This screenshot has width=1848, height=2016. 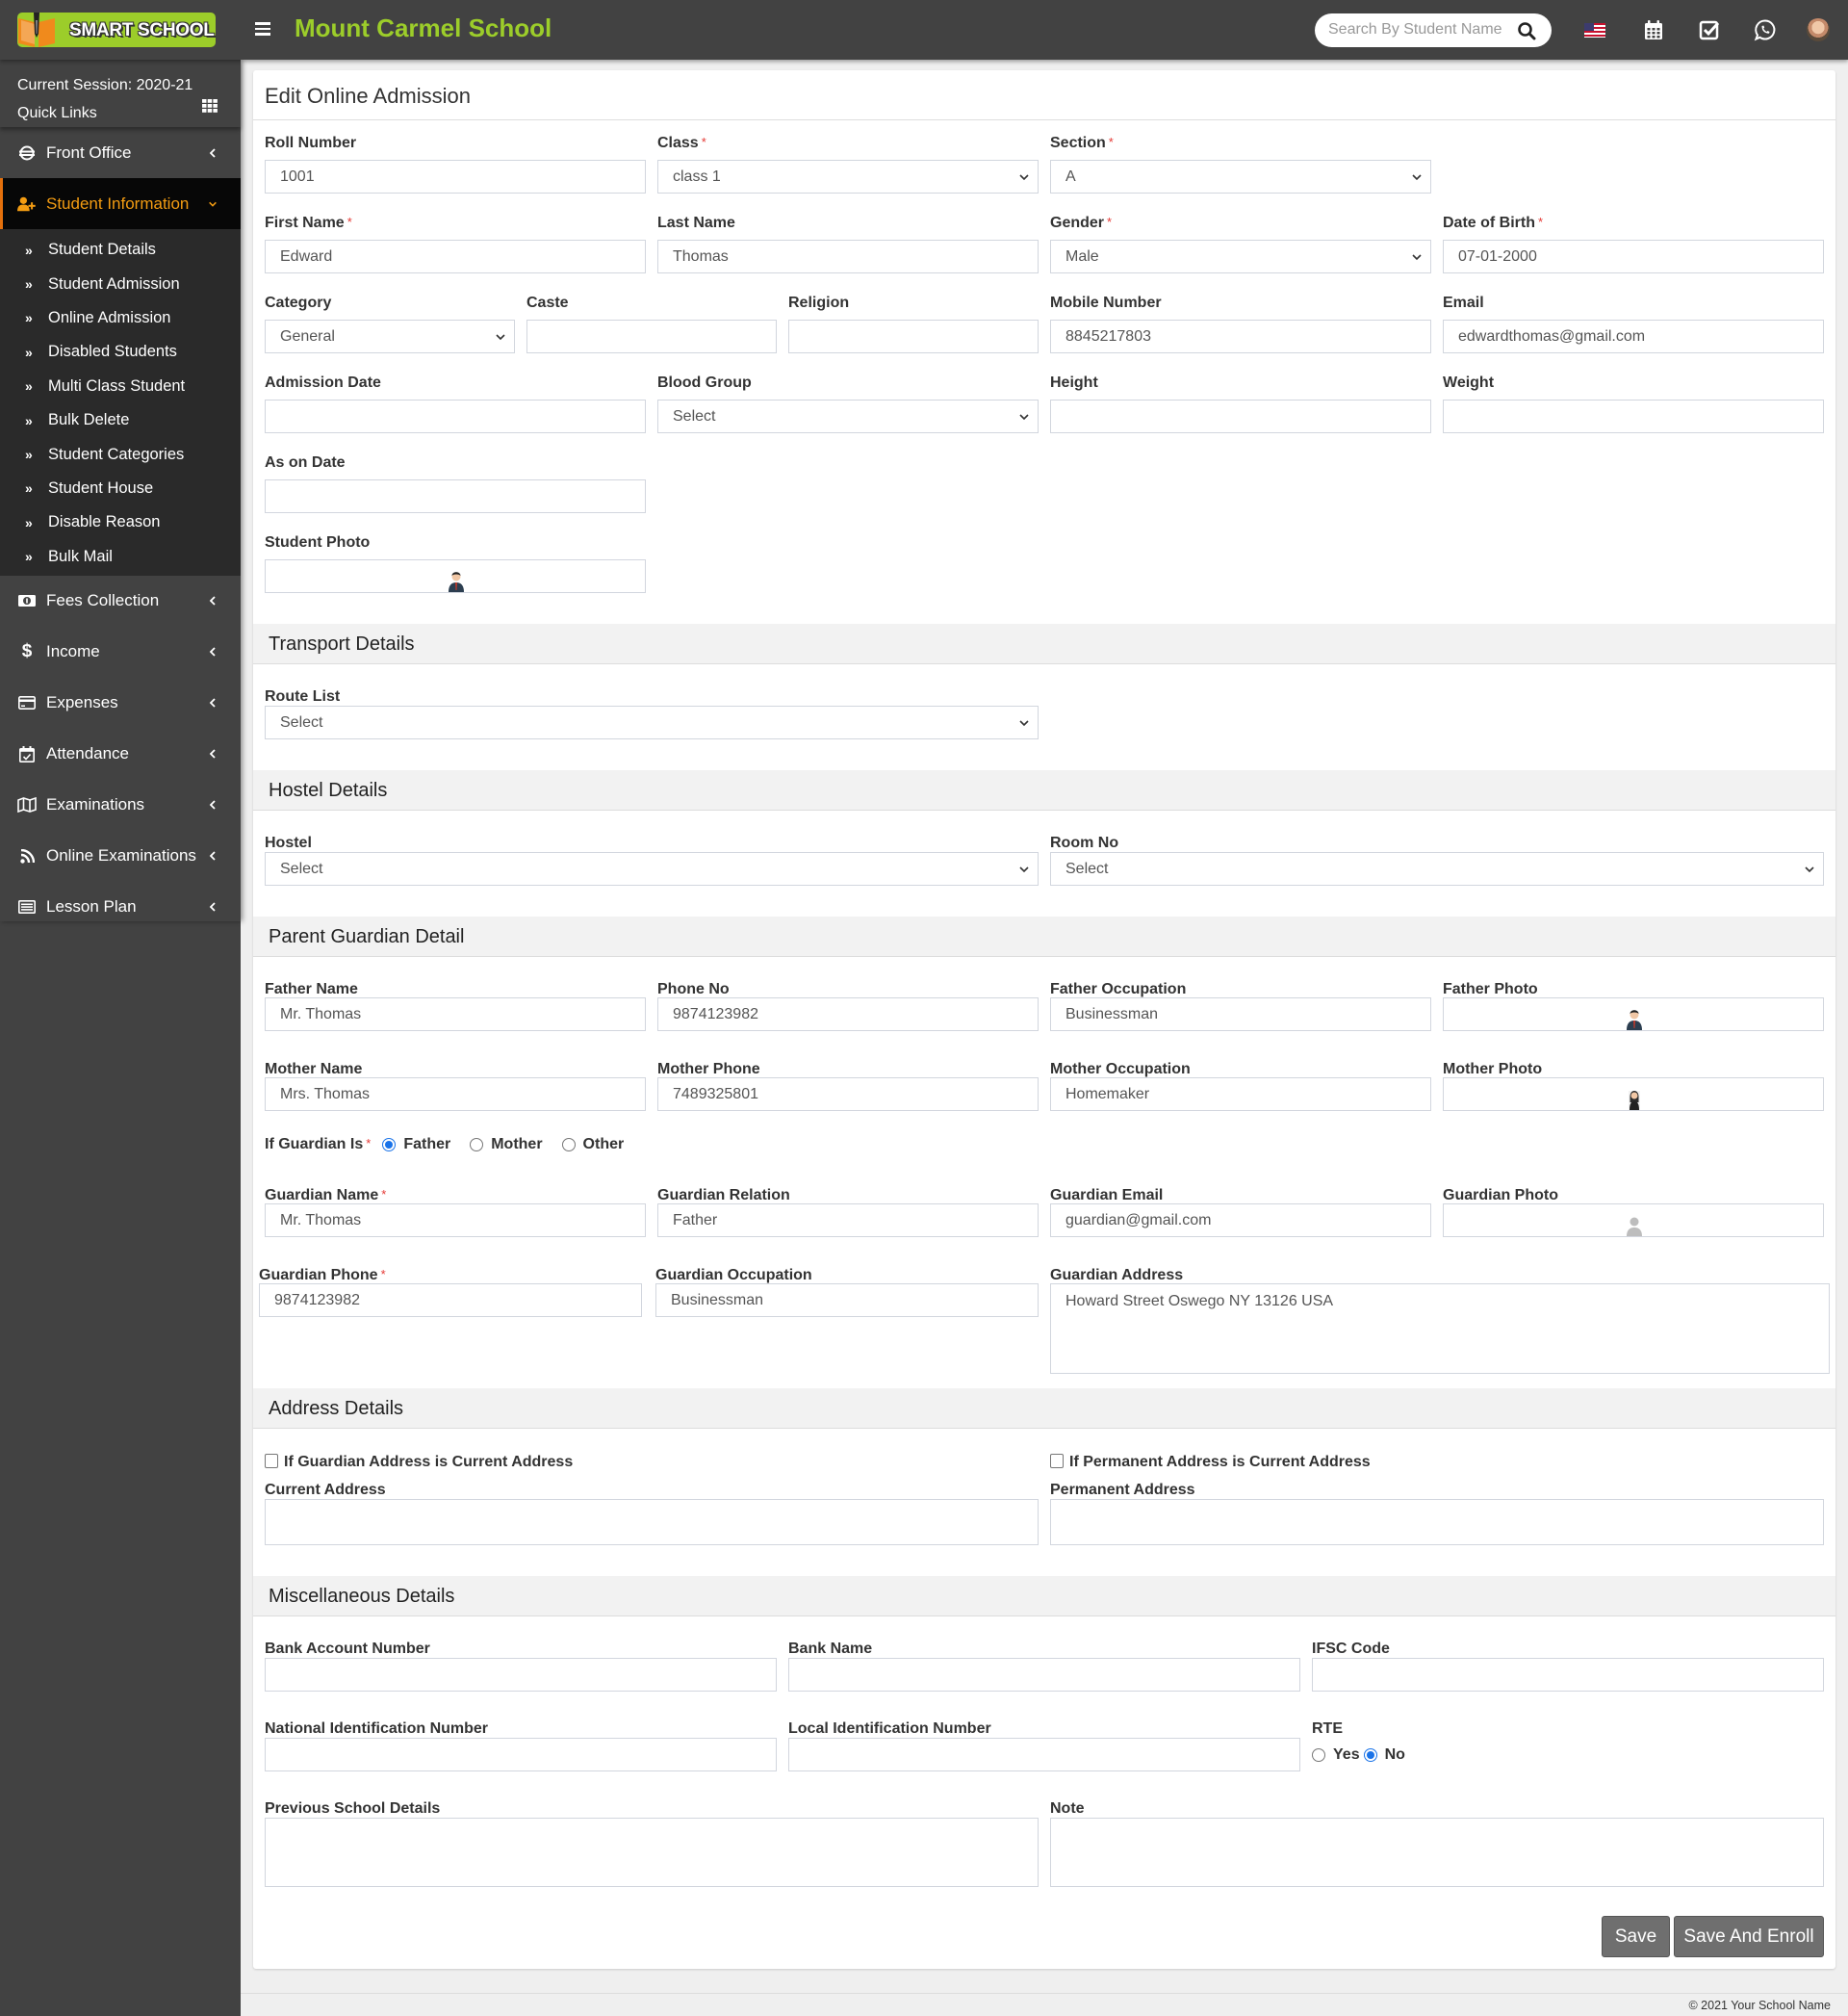 What do you see at coordinates (353, 1808) in the screenshot?
I see `previous-school-label: Previous School Details` at bounding box center [353, 1808].